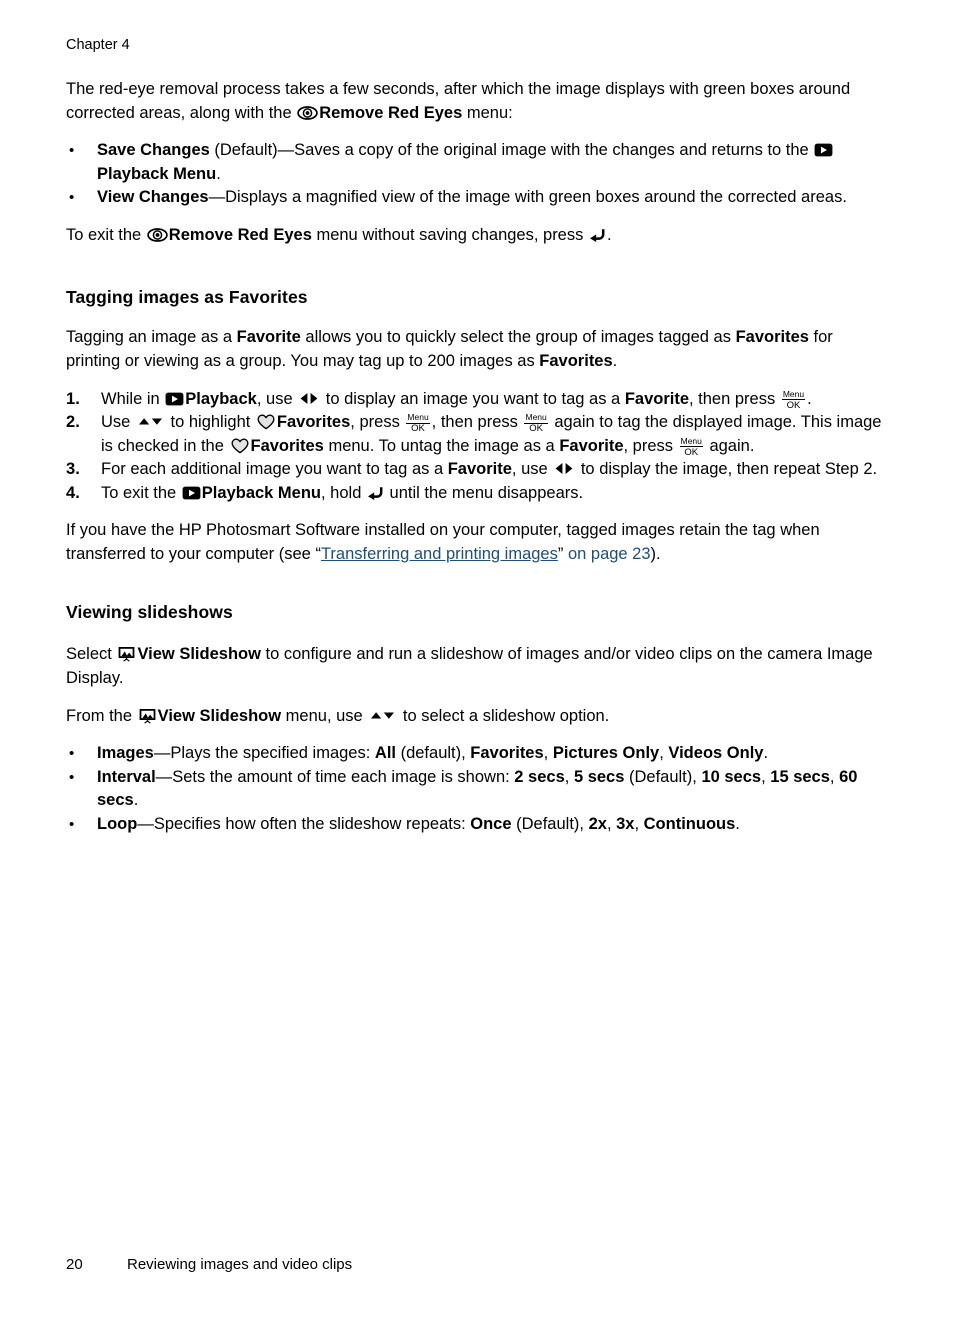 The width and height of the screenshot is (954, 1321). What do you see at coordinates (141, 492) in the screenshot?
I see `step4-a: To exit the` at bounding box center [141, 492].